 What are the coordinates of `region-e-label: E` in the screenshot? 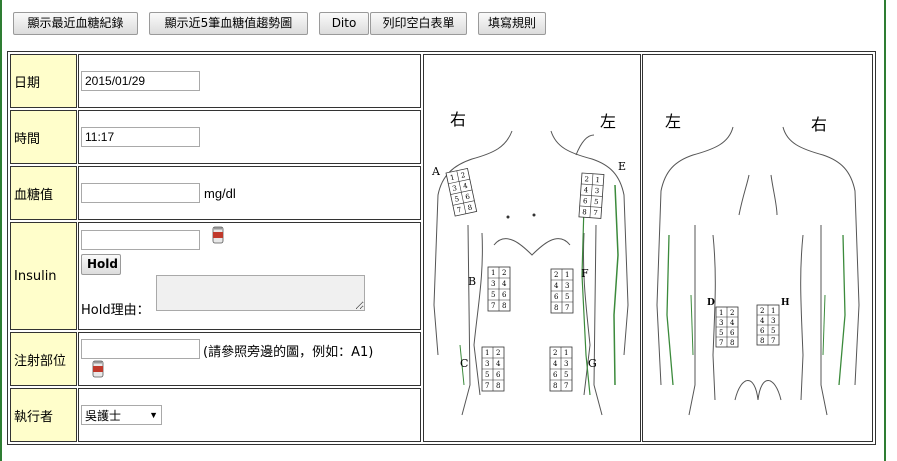 It's located at (622, 166).